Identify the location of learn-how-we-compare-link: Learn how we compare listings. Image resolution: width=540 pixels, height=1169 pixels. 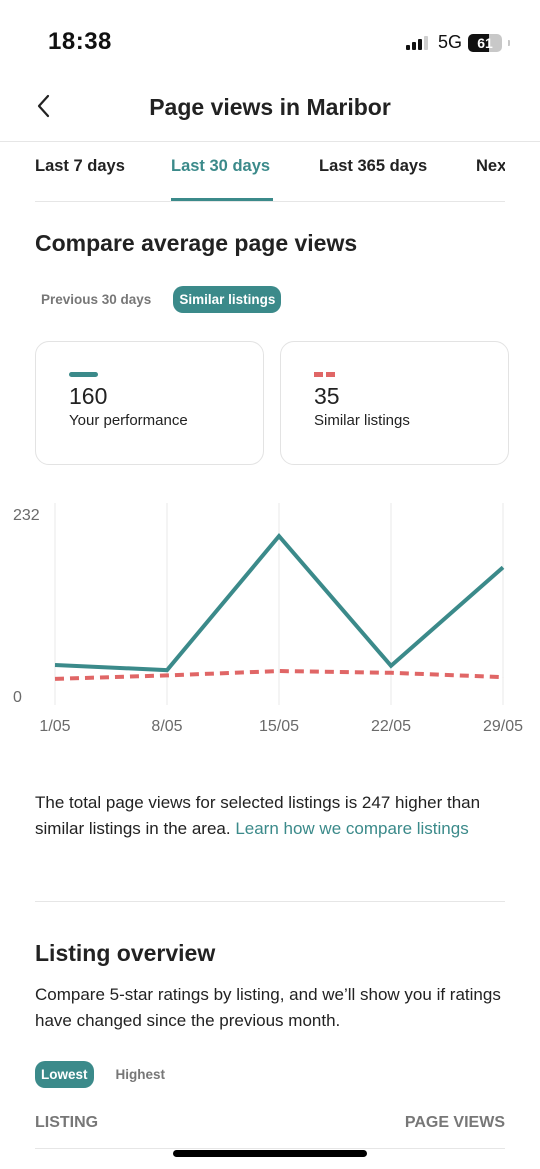
(351, 828).